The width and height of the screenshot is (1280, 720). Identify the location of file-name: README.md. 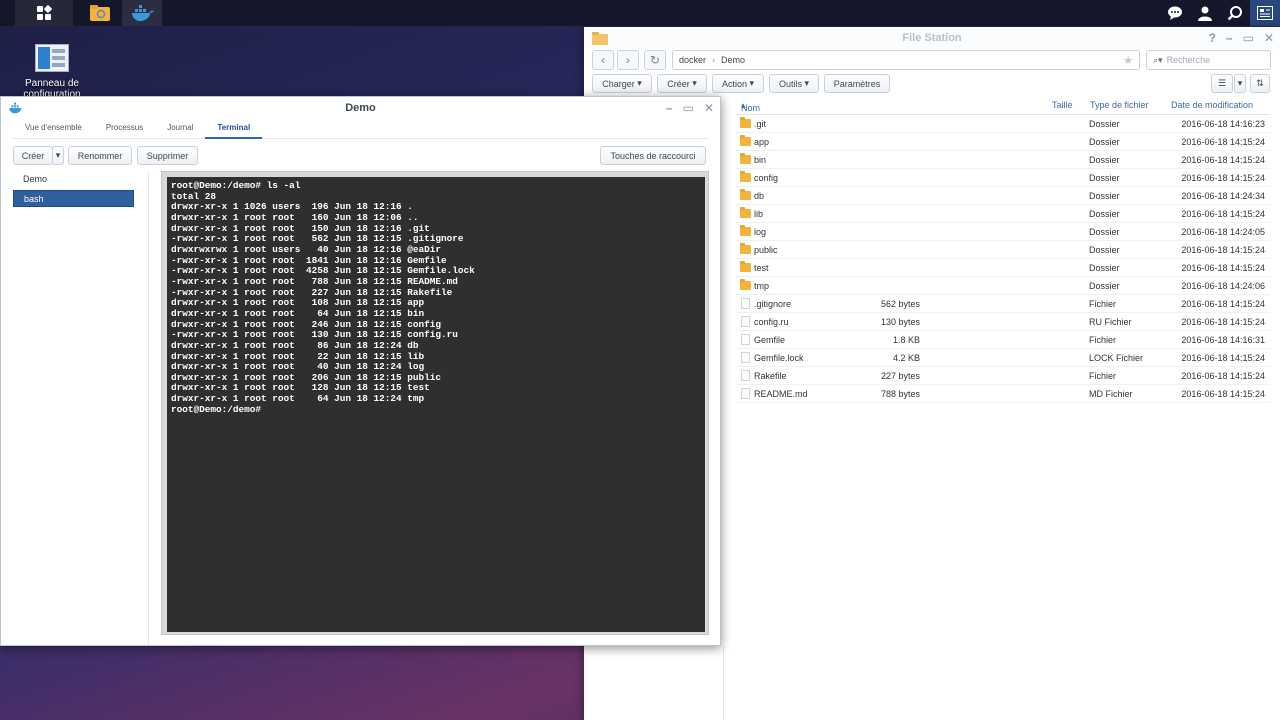
(781, 394).